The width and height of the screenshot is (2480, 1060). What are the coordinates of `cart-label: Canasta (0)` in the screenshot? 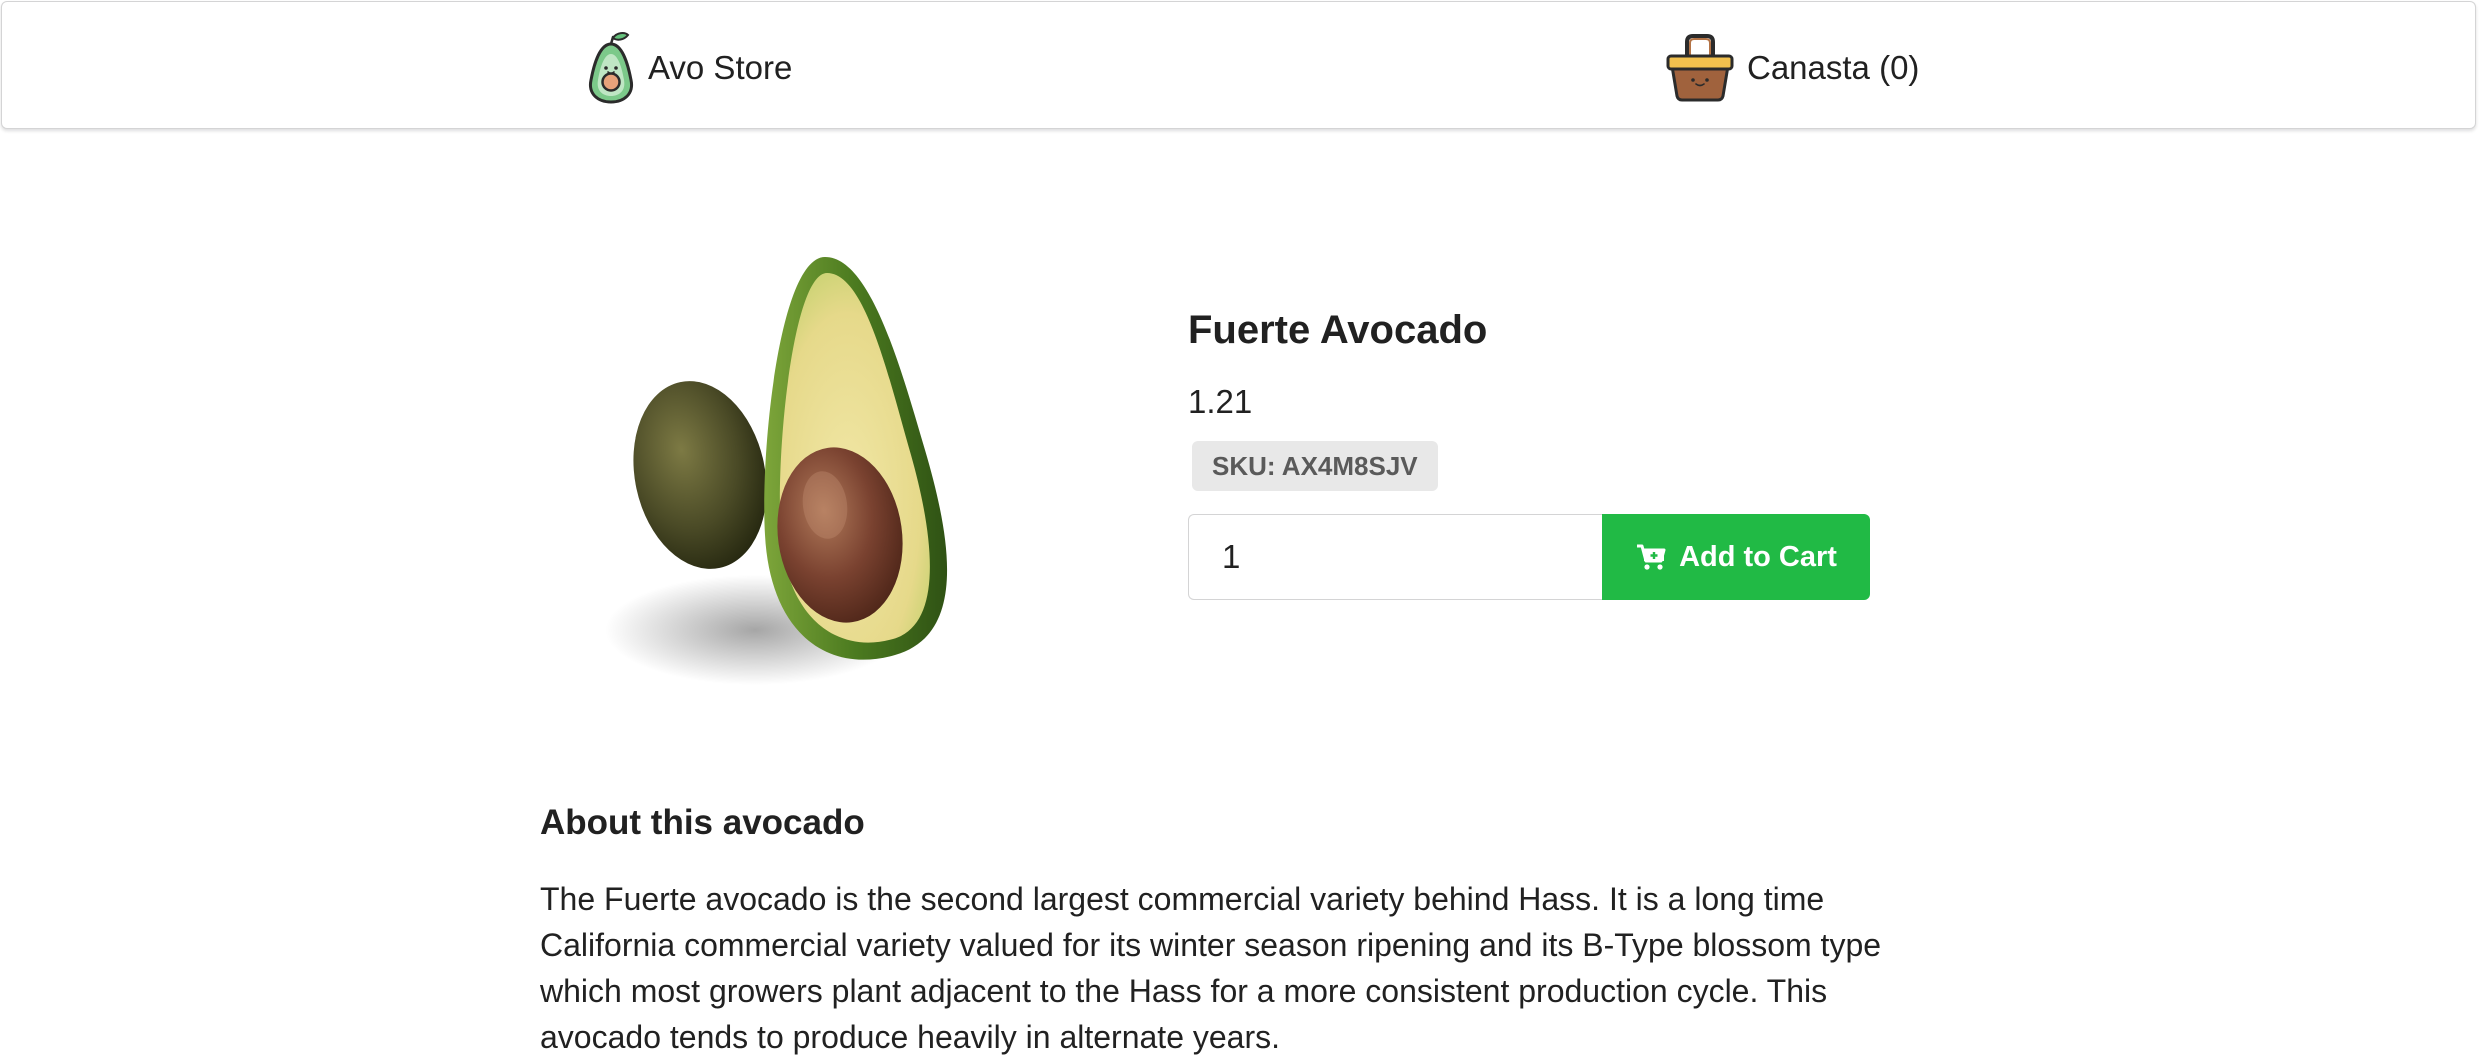 It's located at (1833, 67).